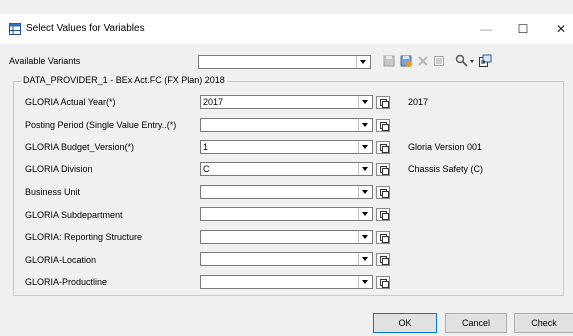 This screenshot has height=336, width=573. What do you see at coordinates (405, 323) in the screenshot?
I see `ok-button: OK` at bounding box center [405, 323].